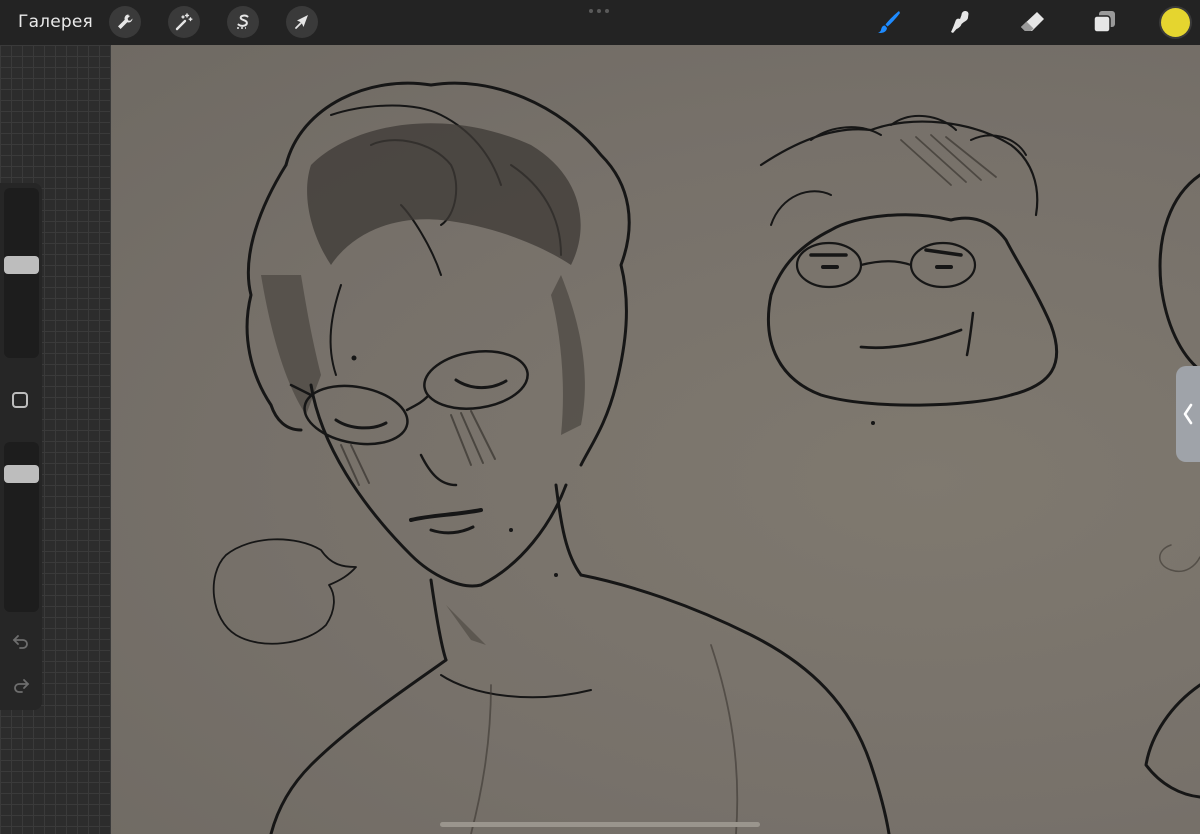 This screenshot has height=834, width=1200. What do you see at coordinates (600, 22) in the screenshot?
I see `top-toolbar: Галерея` at bounding box center [600, 22].